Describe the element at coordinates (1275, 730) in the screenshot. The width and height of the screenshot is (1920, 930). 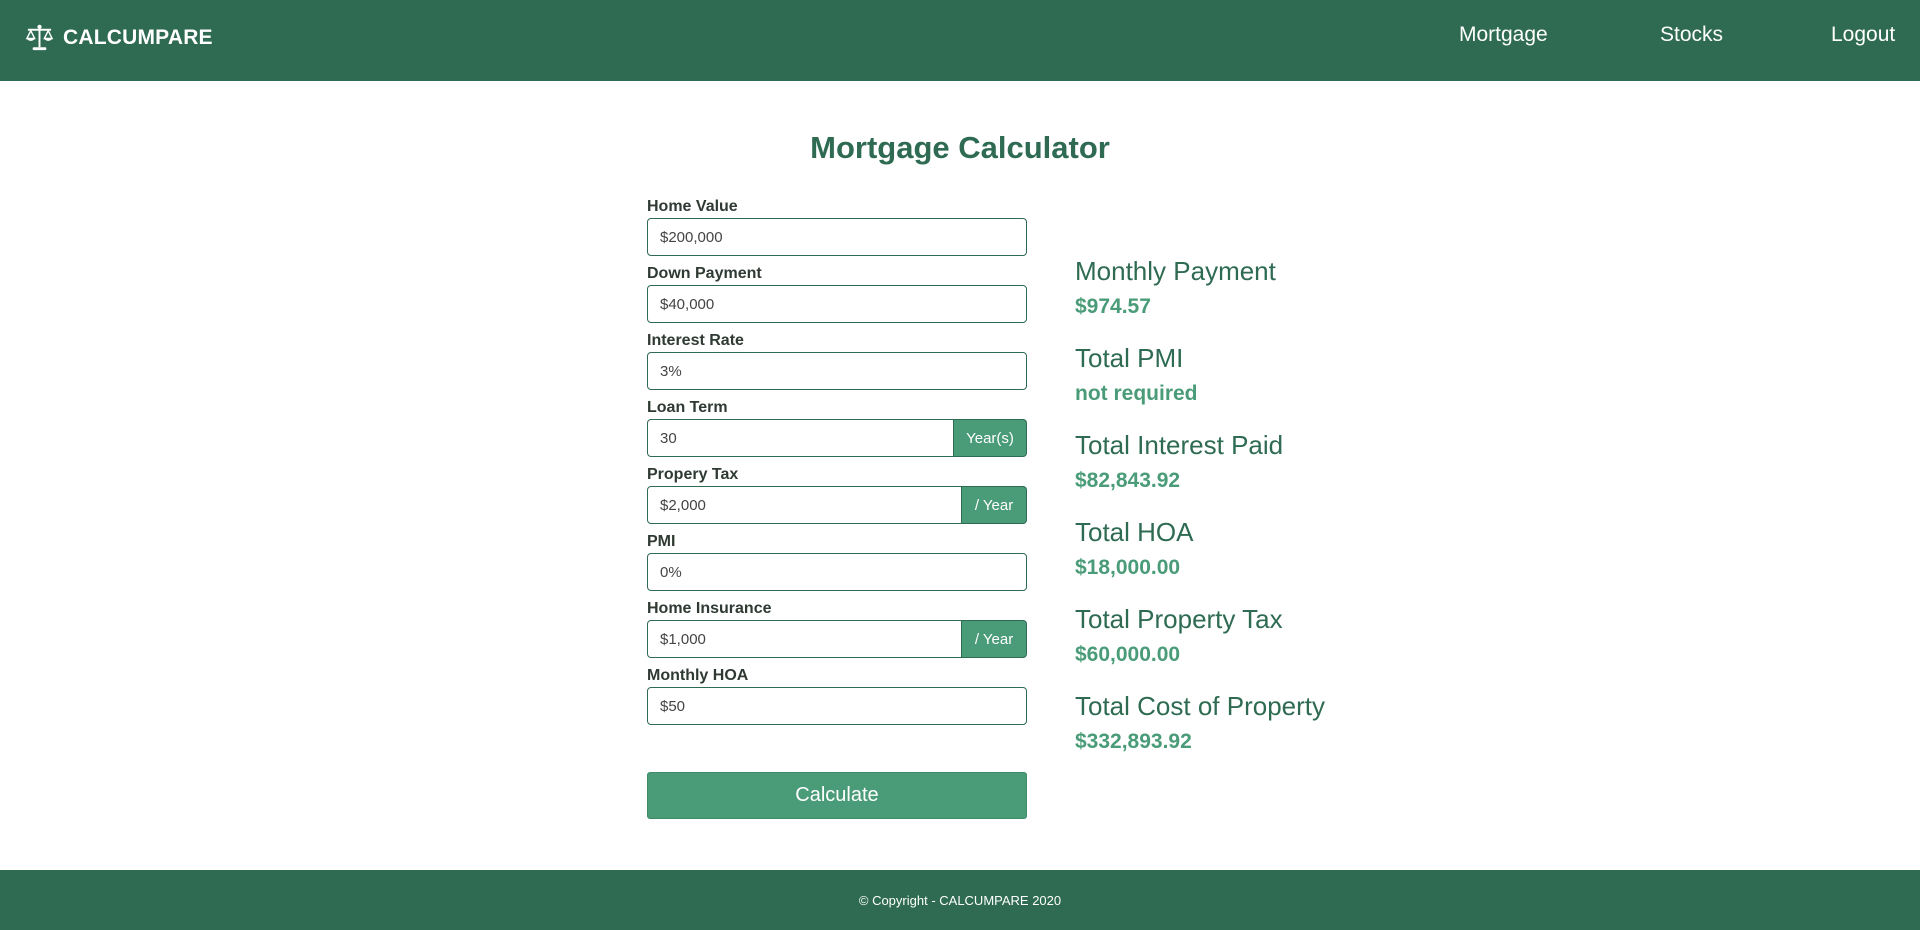
I see `total-cost-result: Total Cost of Property $332,893.92` at that location.